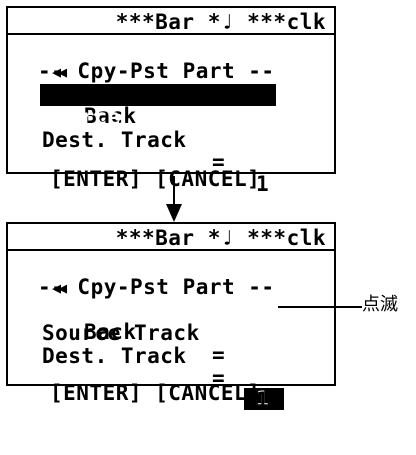  I want to click on callout-label-blink: 点滅, so click(380, 304).